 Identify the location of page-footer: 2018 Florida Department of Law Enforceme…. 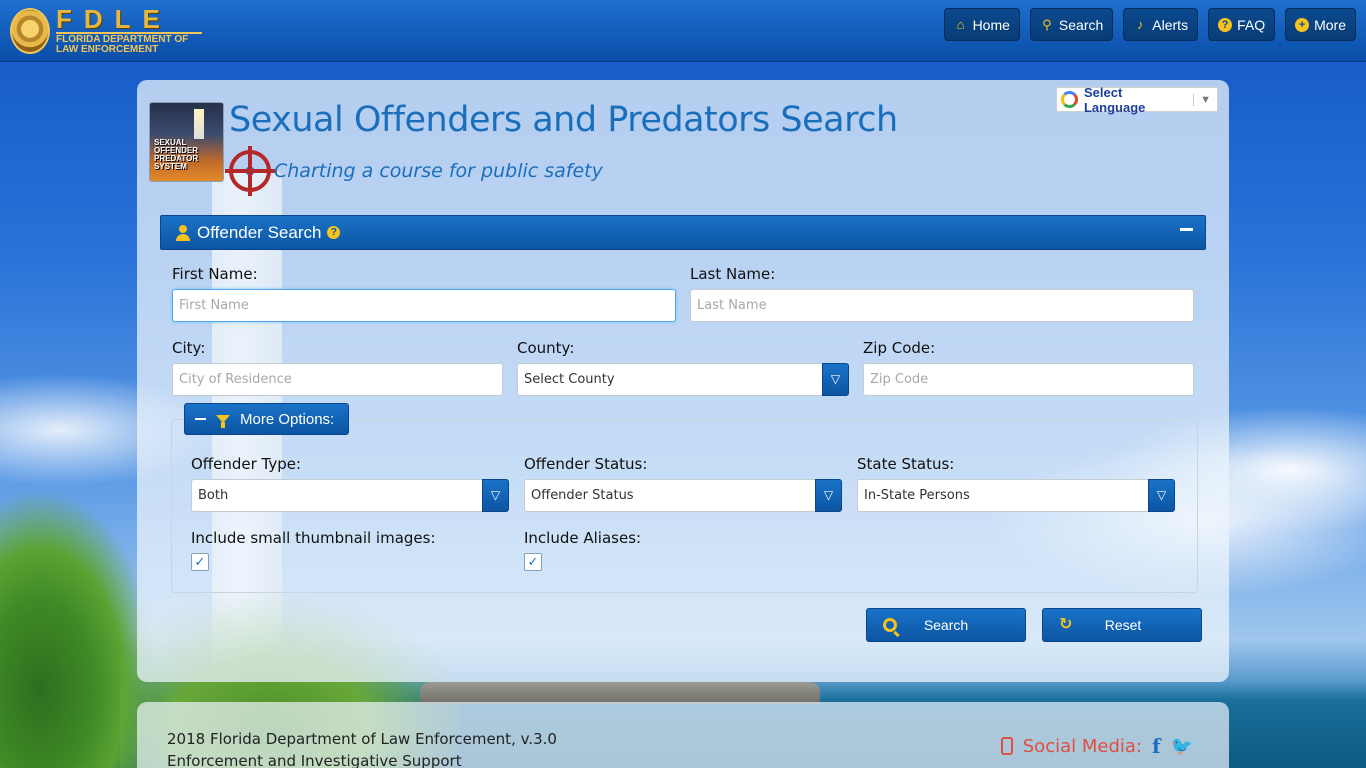
(683, 735).